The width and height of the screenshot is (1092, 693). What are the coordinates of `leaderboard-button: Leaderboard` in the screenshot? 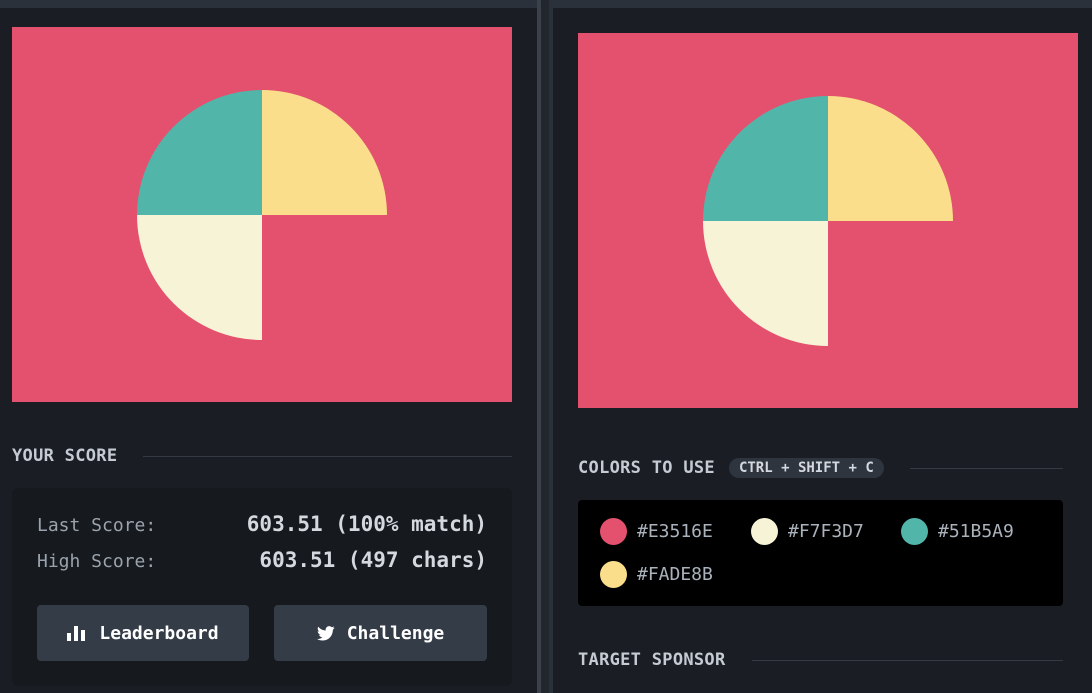 It's located at (143, 633).